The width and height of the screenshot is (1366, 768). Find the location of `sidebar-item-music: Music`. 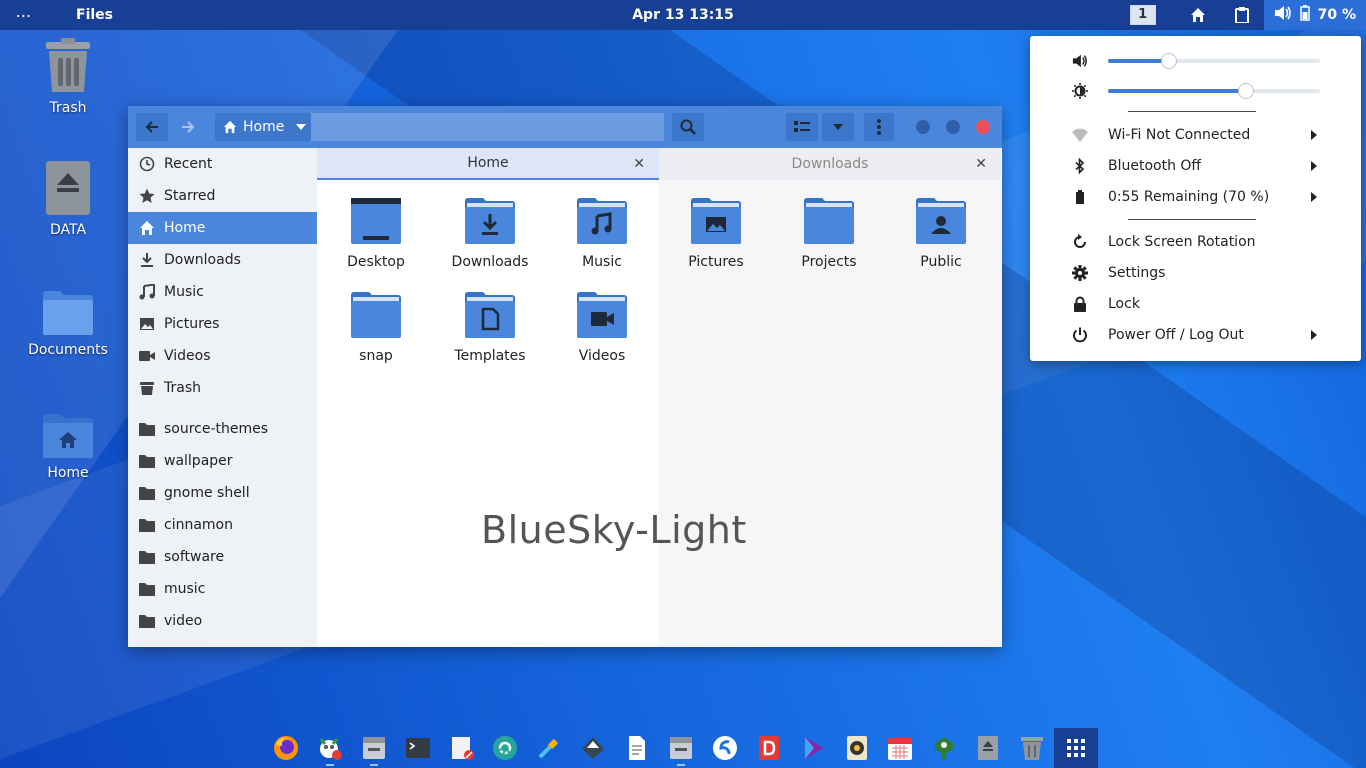

sidebar-item-music: Music is located at coordinates (222, 292).